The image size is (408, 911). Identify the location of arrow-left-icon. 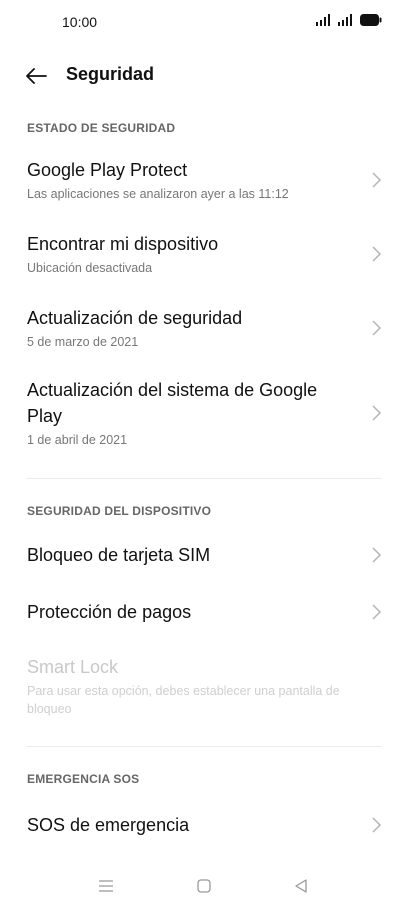
(36, 76).